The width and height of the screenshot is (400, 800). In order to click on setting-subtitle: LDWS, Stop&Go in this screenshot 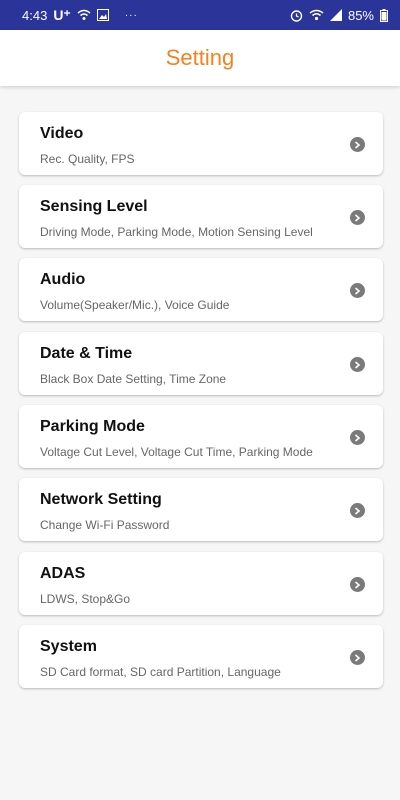, I will do `click(85, 599)`.